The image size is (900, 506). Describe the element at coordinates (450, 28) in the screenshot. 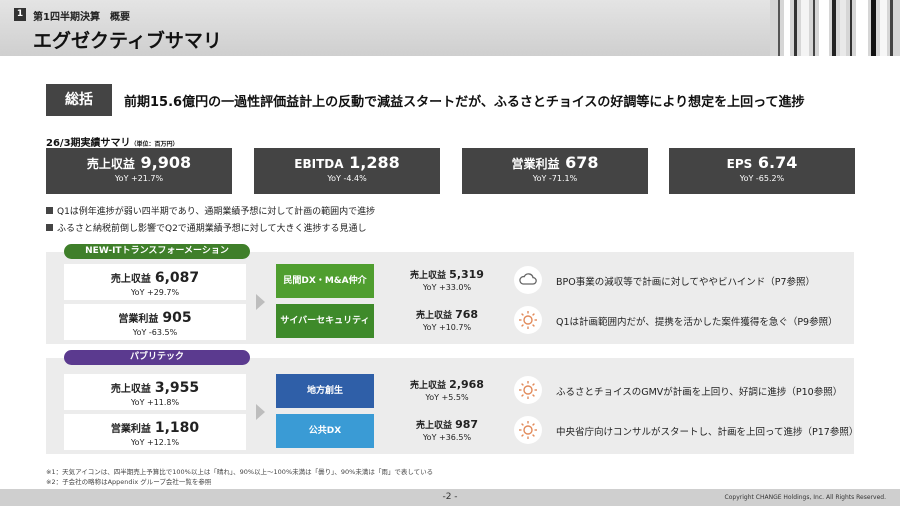

I see `header-bar: 1 第1四半期決算 概要 エグゼクティブサマリ` at that location.